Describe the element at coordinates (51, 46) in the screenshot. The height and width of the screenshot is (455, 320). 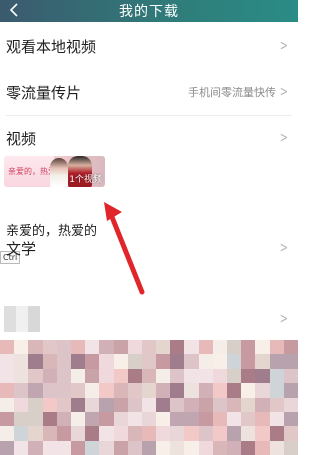
I see `row-label: 观看本地视频` at that location.